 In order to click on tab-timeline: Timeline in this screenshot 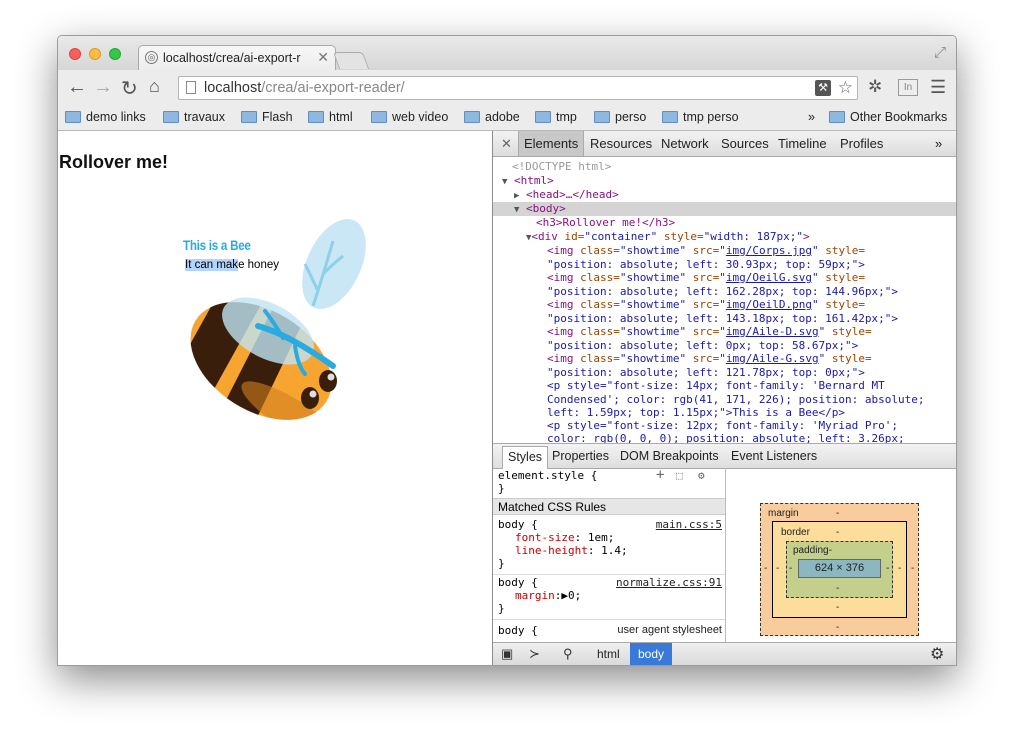, I will do `click(802, 143)`.